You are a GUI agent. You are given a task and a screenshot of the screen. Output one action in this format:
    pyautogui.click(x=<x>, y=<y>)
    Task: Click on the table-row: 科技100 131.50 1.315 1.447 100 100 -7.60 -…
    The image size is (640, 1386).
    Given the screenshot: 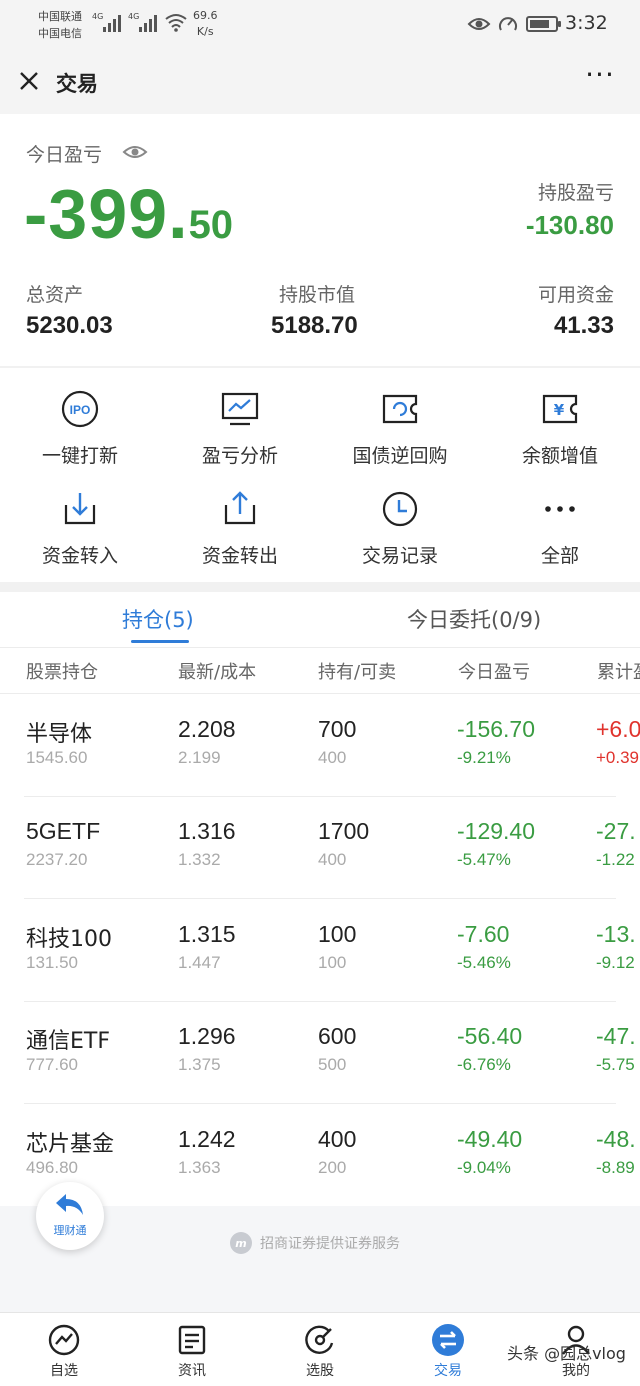 What is the action you would take?
    pyautogui.click(x=320, y=950)
    